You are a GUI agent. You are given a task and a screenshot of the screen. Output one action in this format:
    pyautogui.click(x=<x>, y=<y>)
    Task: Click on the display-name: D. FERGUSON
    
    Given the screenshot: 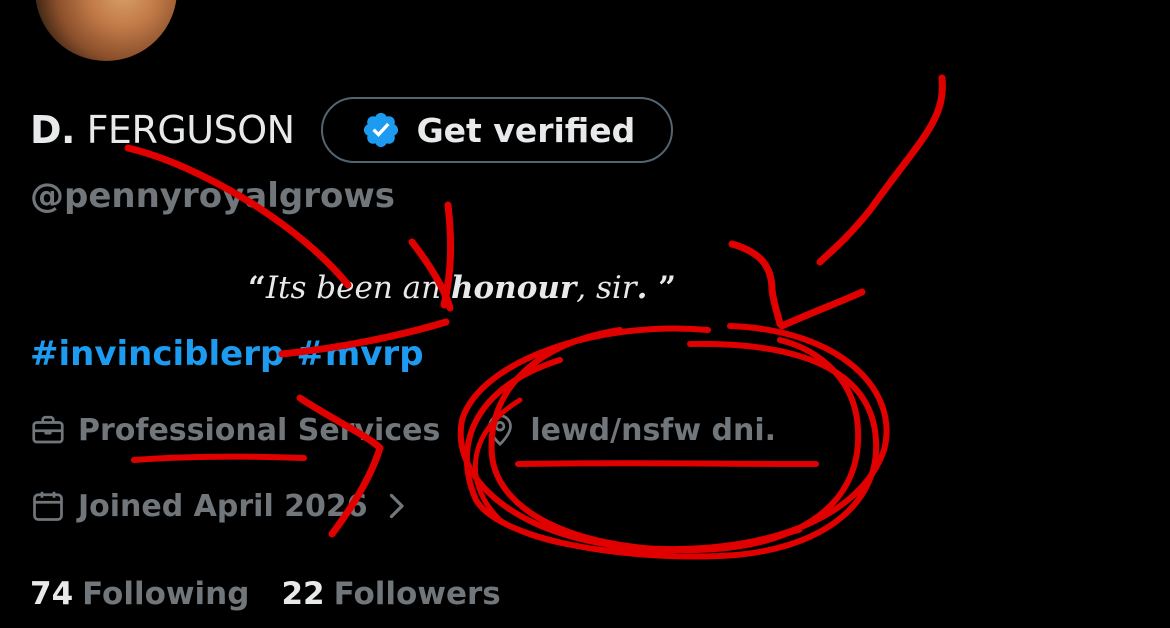 What is the action you would take?
    pyautogui.click(x=162, y=130)
    